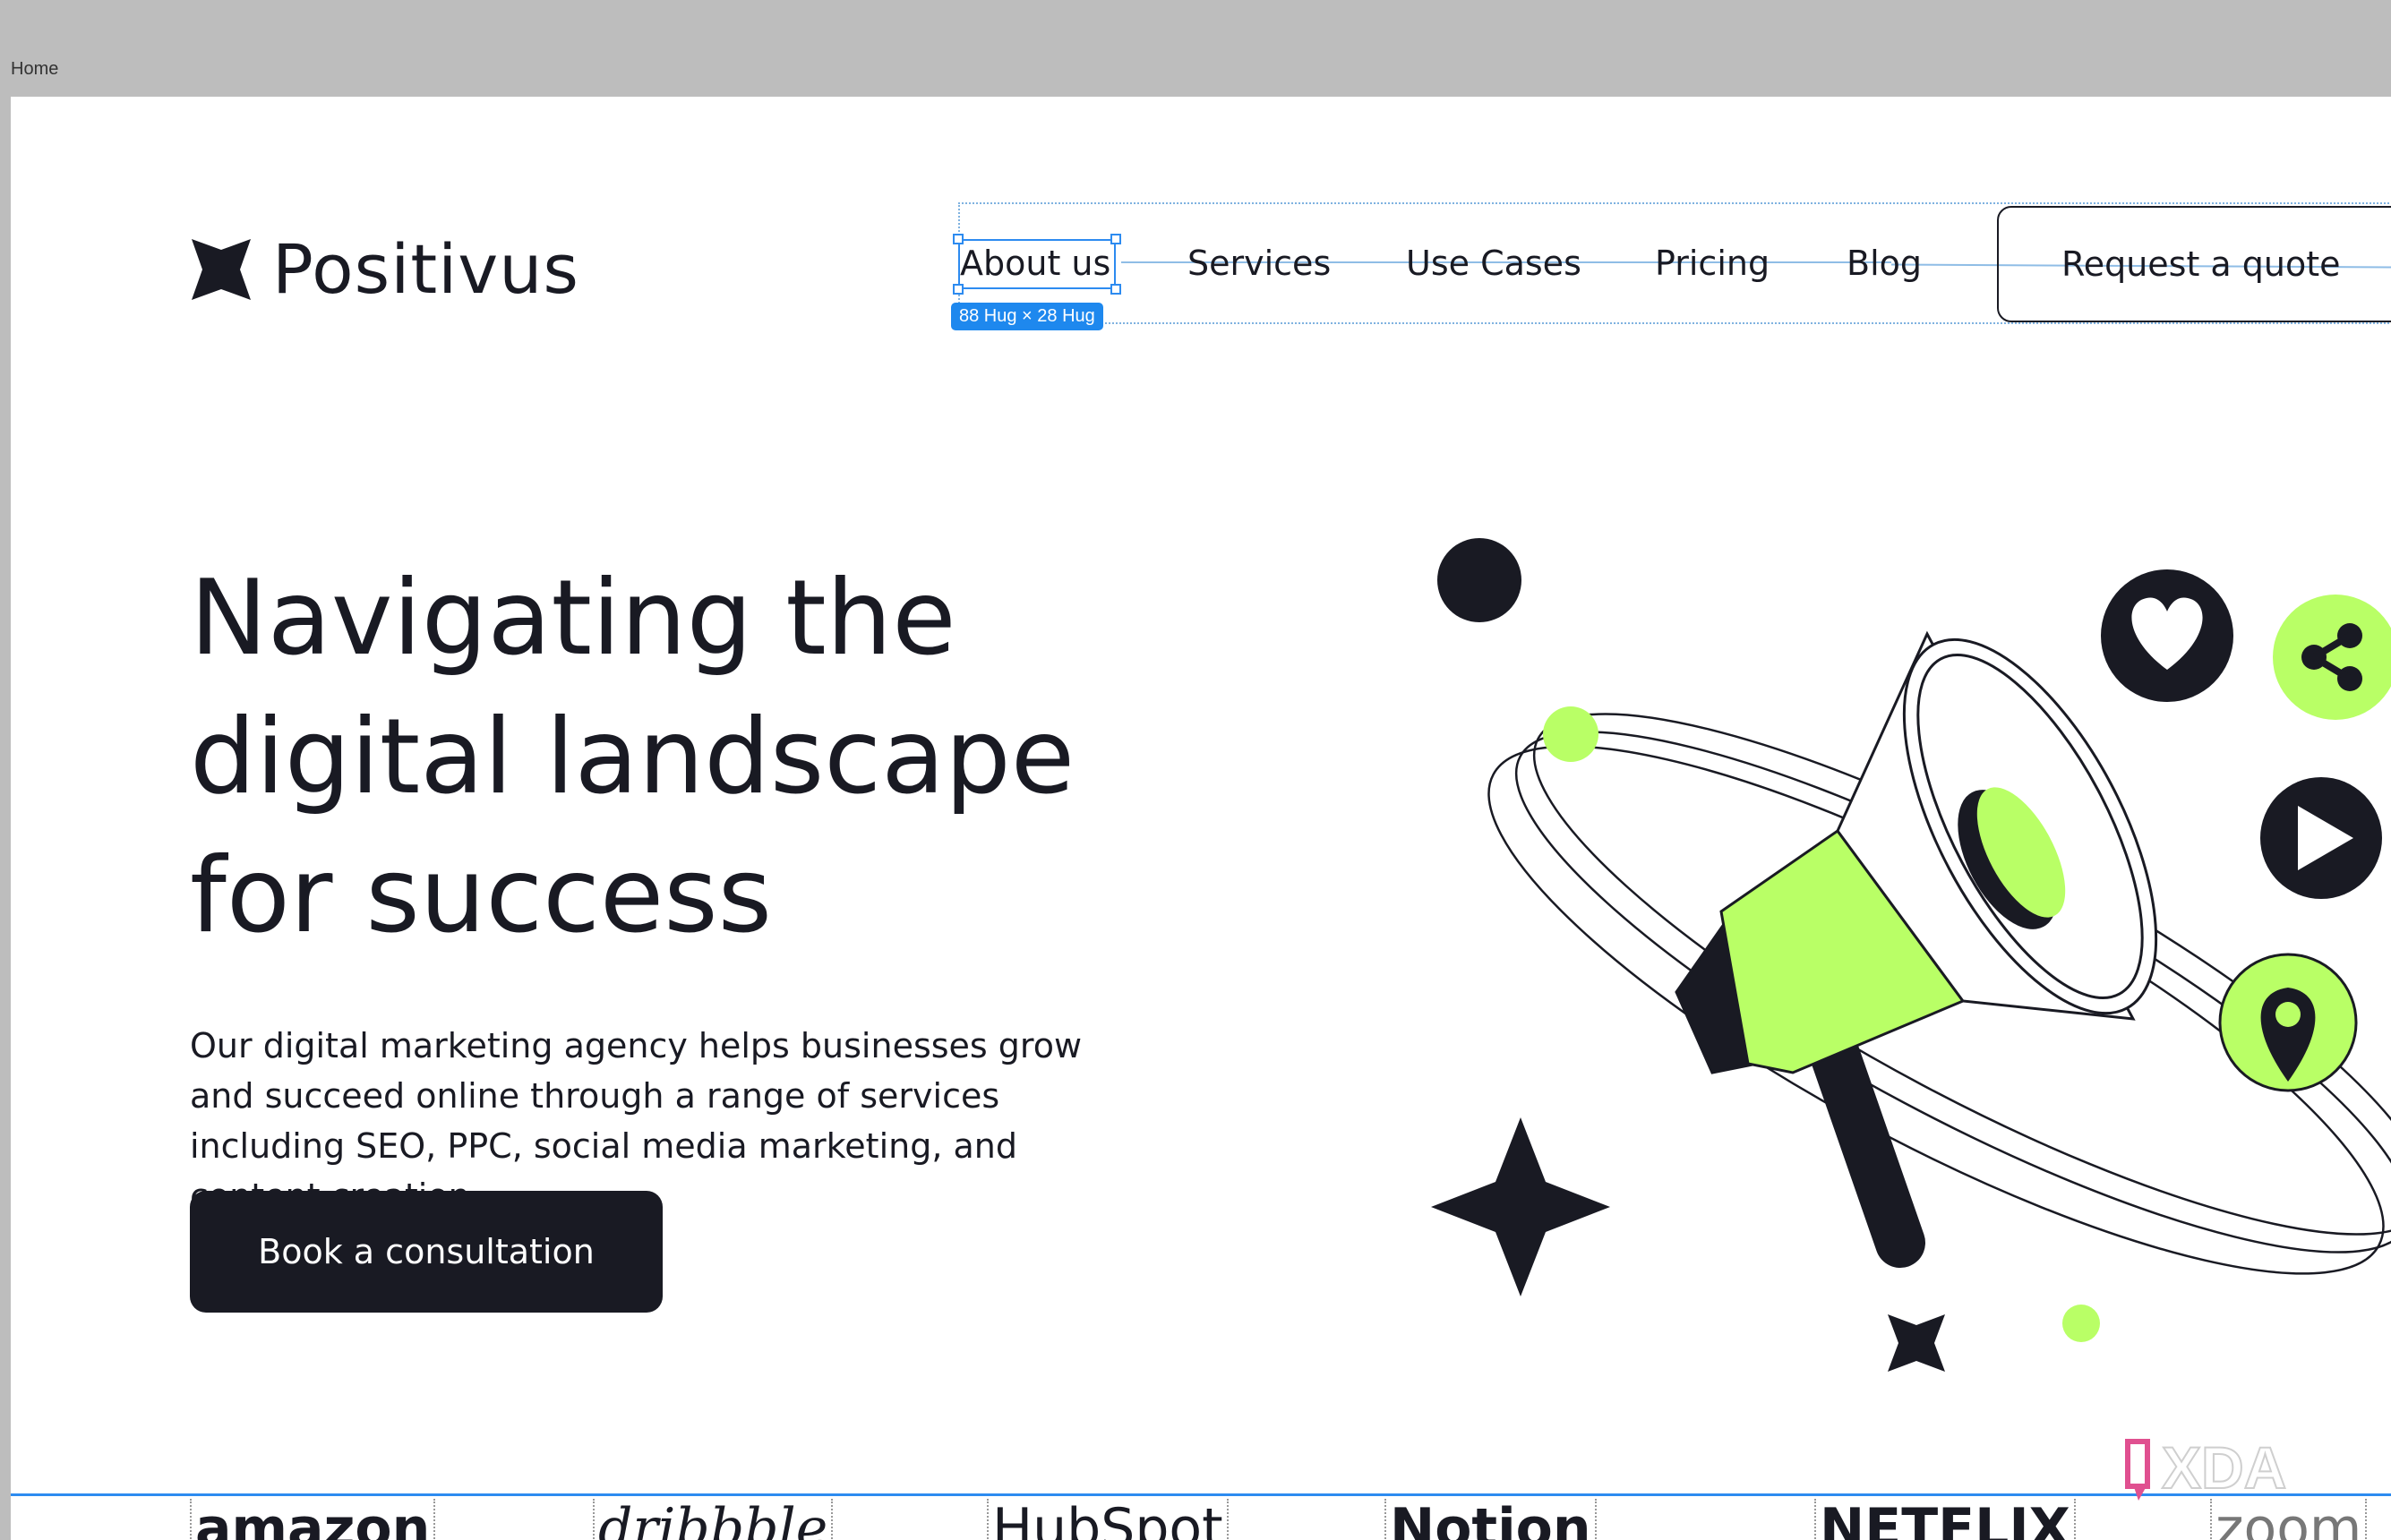 The height and width of the screenshot is (1540, 2391). Describe the element at coordinates (2224, 1467) in the screenshot. I see `svg-text: XDA` at that location.